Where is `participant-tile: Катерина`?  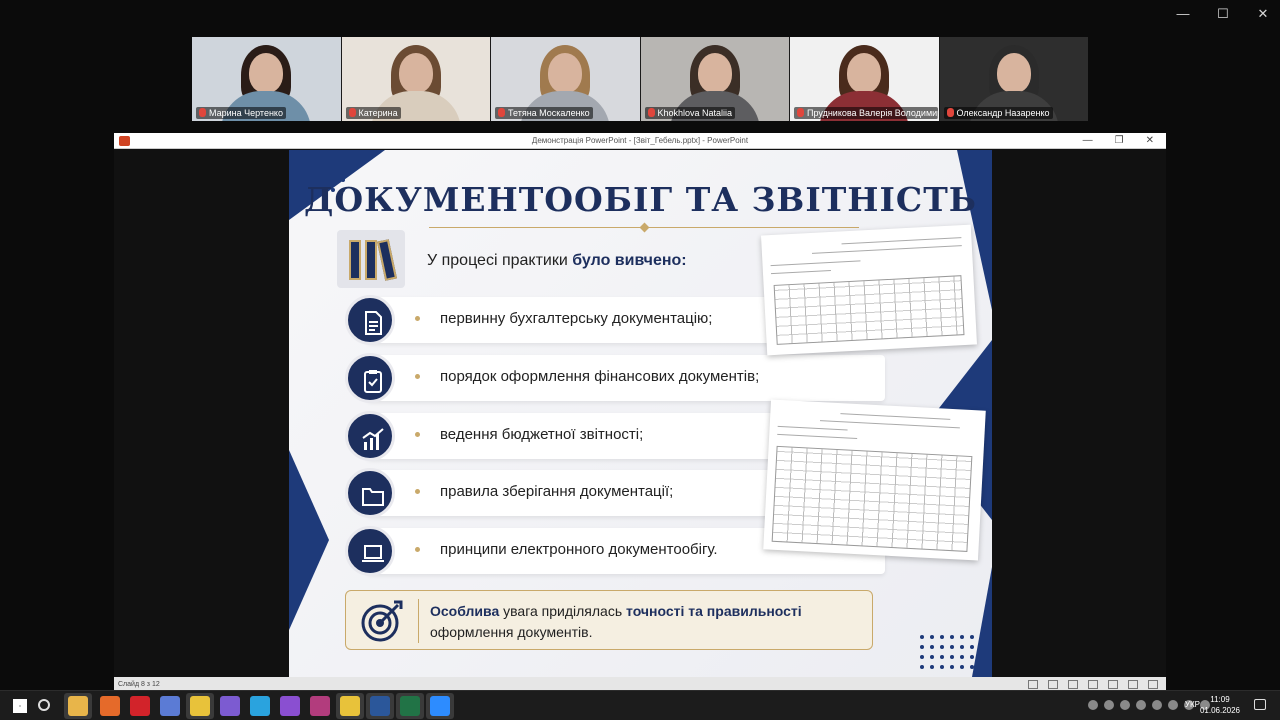 participant-tile: Катерина is located at coordinates (415, 79).